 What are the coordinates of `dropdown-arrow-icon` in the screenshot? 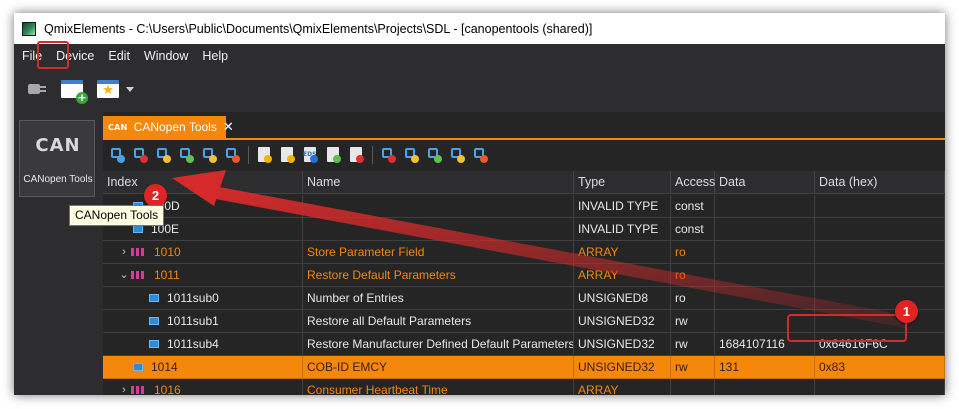 It's located at (130, 89).